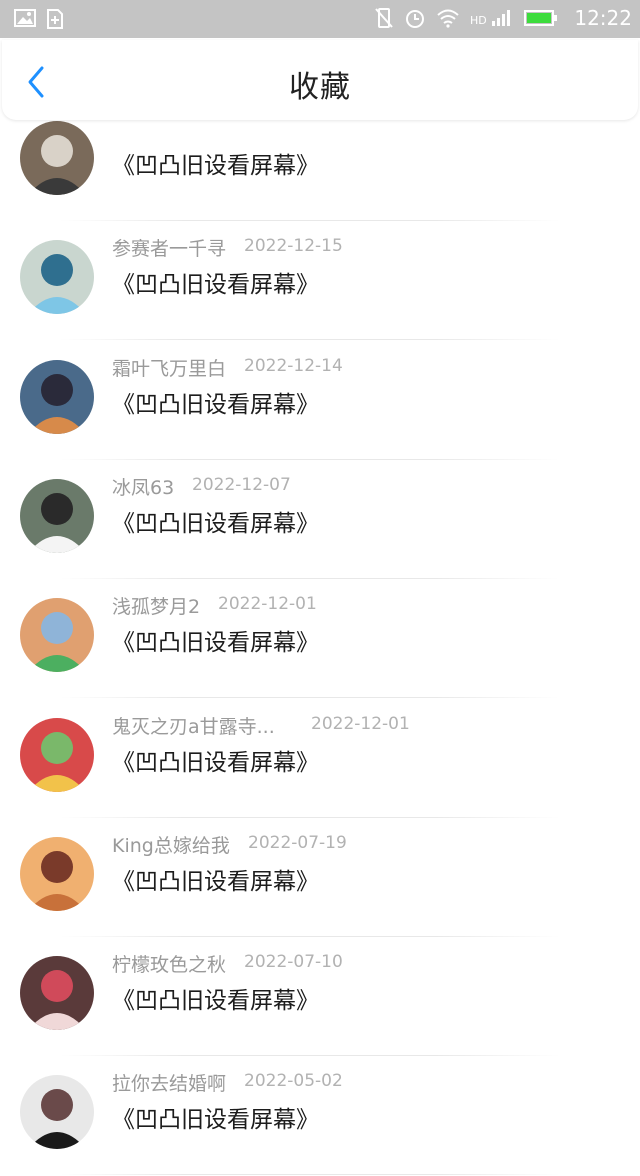  What do you see at coordinates (478, 20) in the screenshot?
I see `svg-text: HD` at bounding box center [478, 20].